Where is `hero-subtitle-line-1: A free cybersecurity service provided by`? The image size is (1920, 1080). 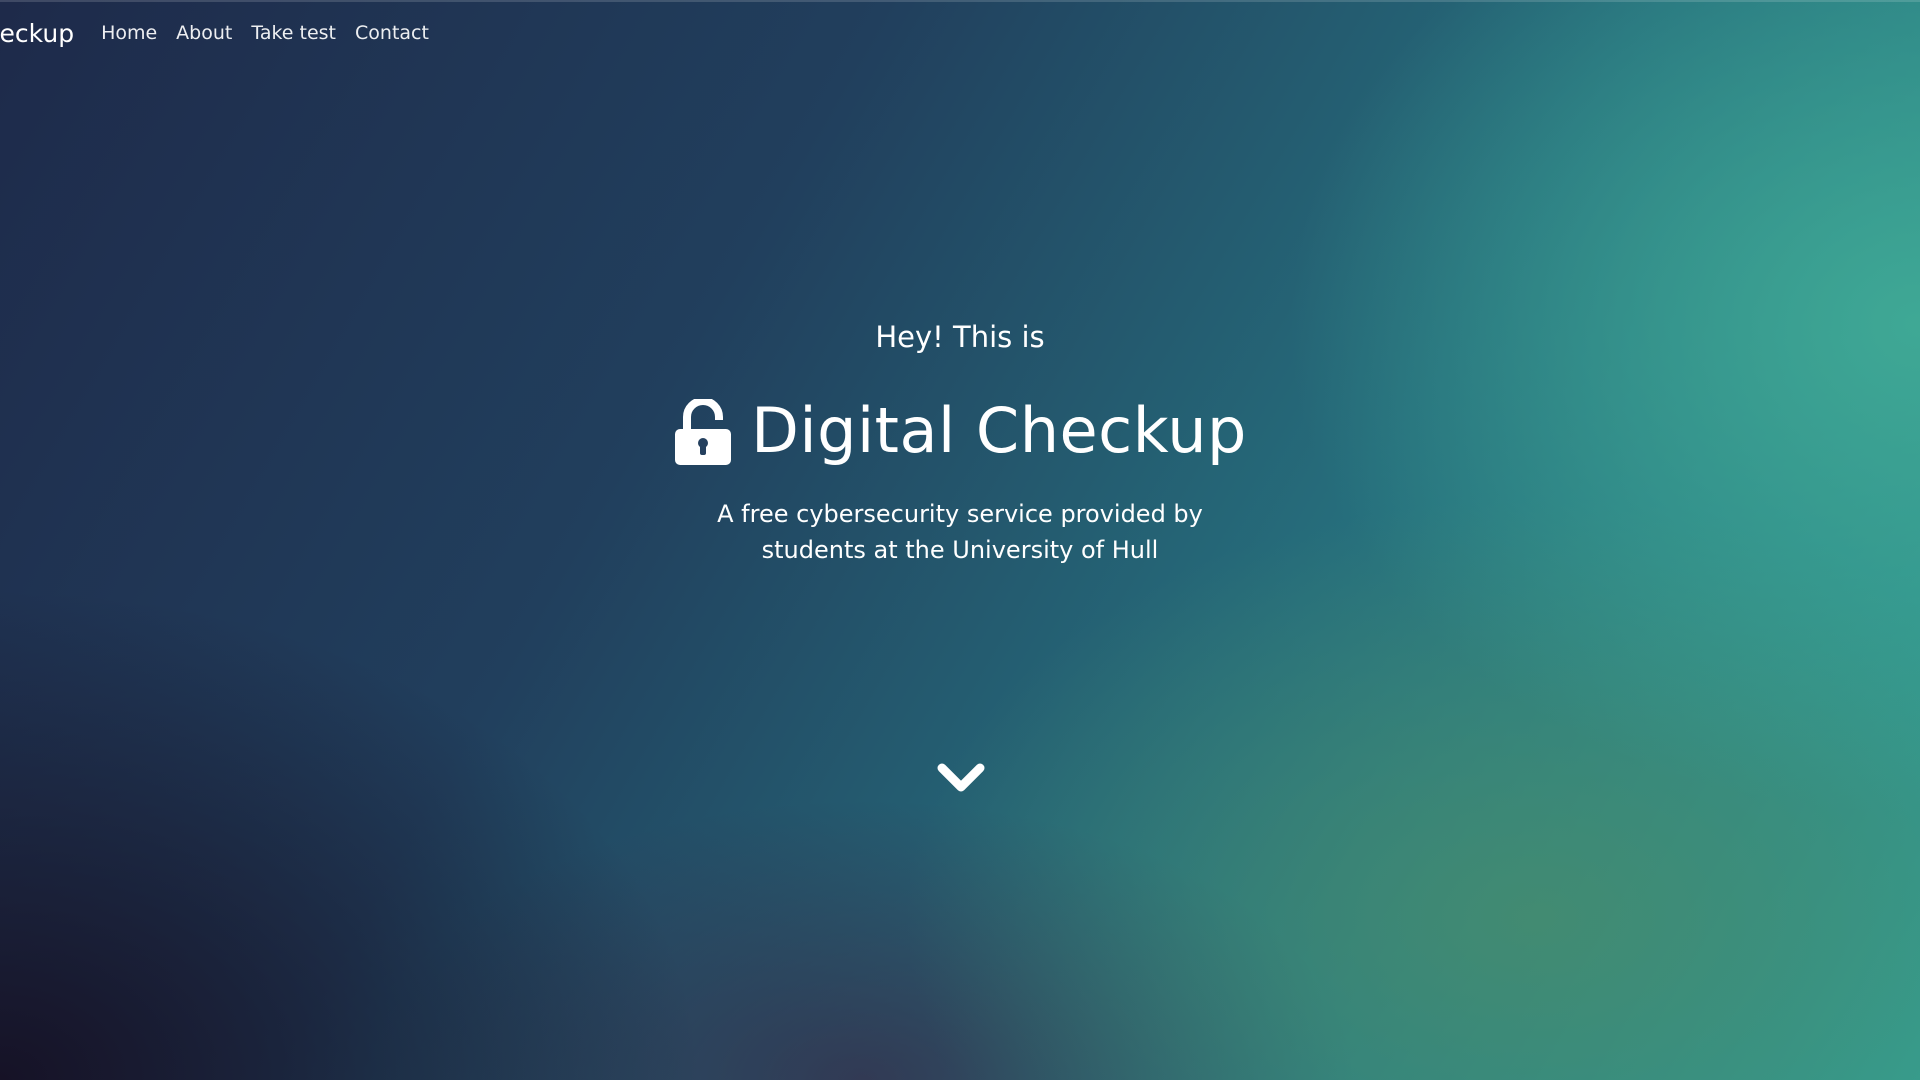
hero-subtitle-line-1: A free cybersecurity service provided by is located at coordinates (960, 514).